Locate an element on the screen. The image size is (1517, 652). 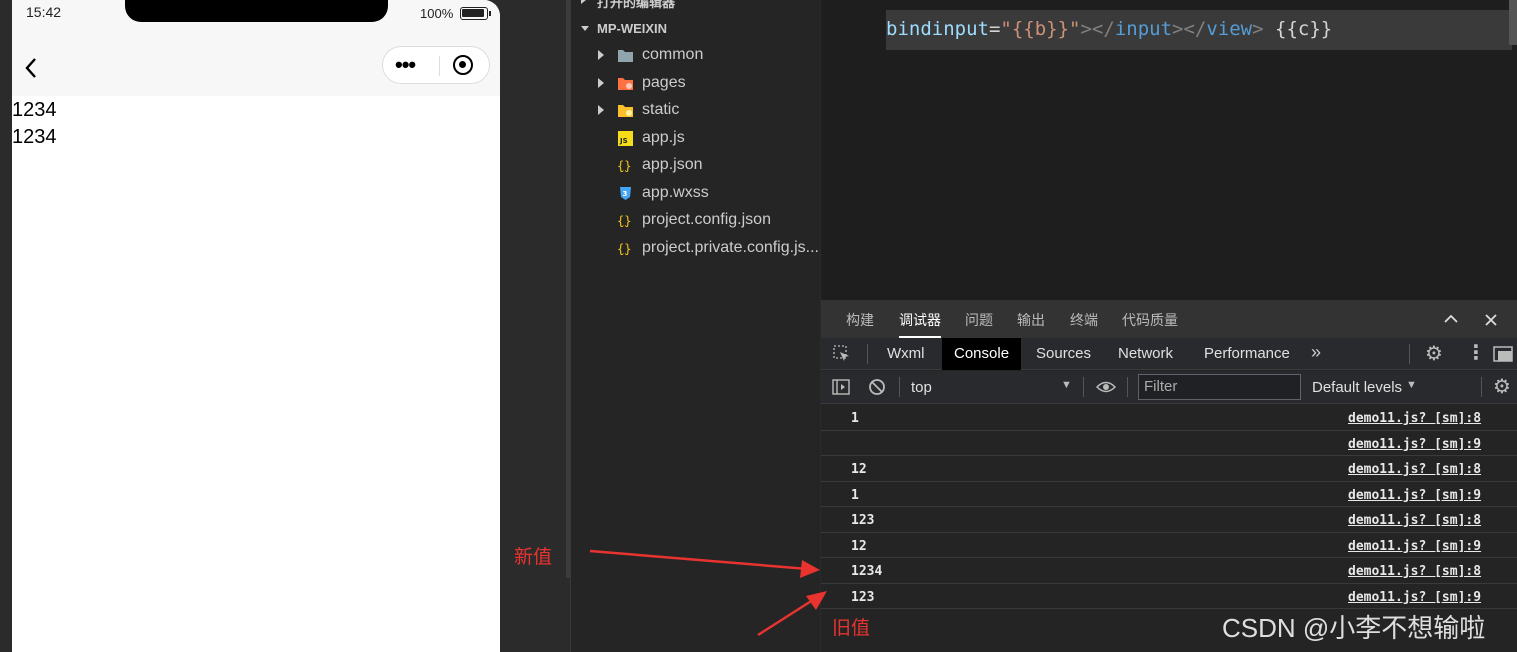
expanded-arrow-icon is located at coordinates (585, 28).